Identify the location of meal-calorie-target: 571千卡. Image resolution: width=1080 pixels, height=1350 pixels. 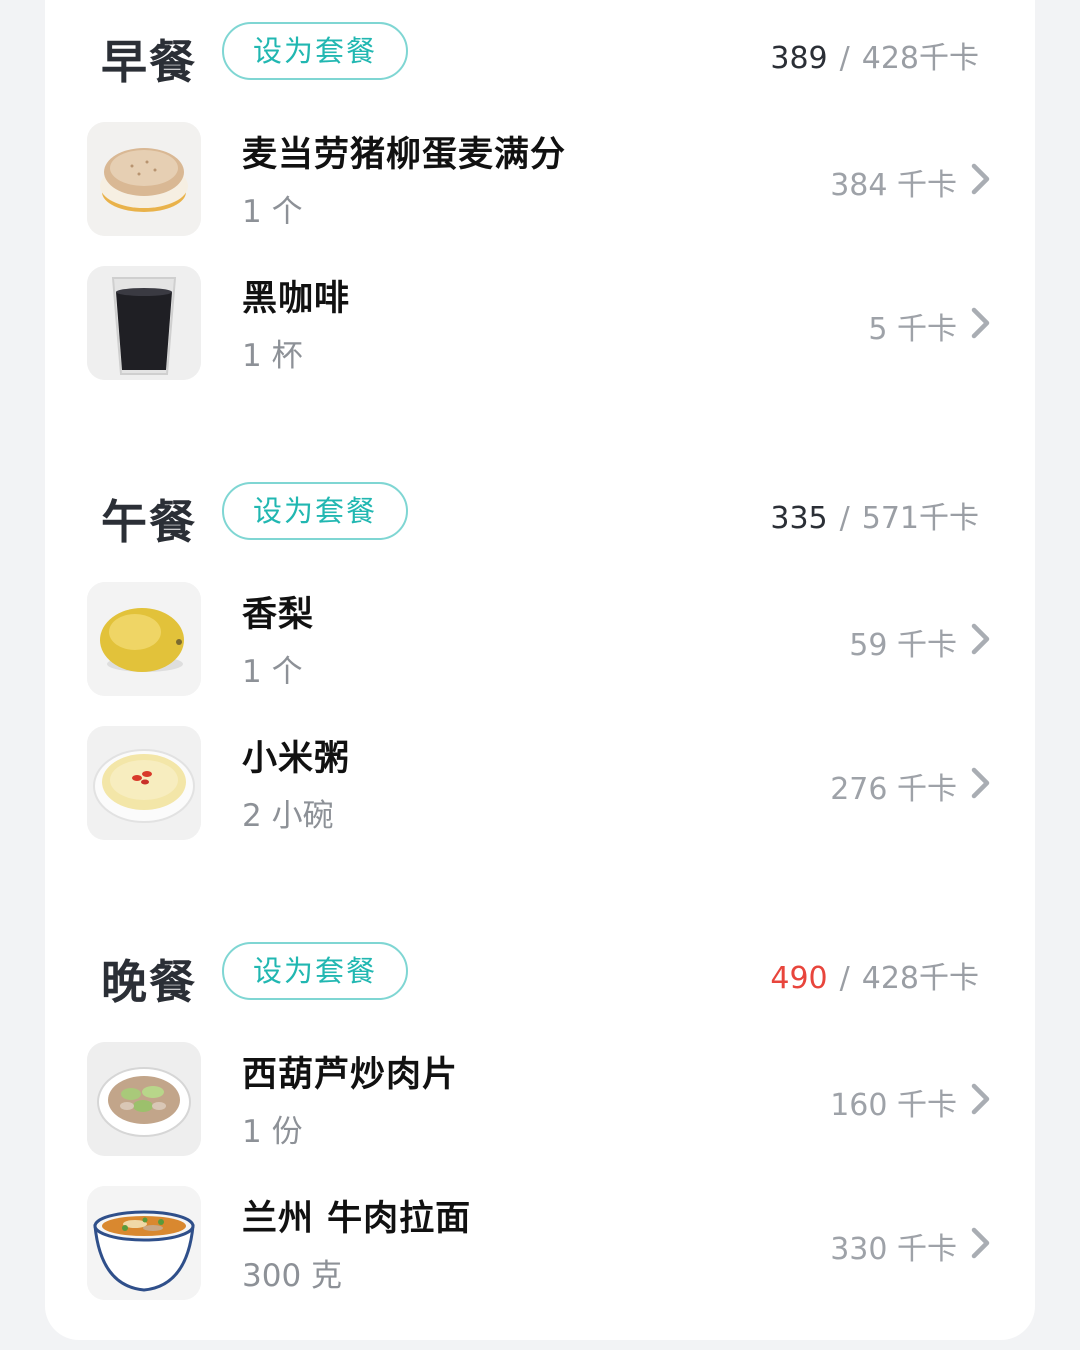
(920, 518).